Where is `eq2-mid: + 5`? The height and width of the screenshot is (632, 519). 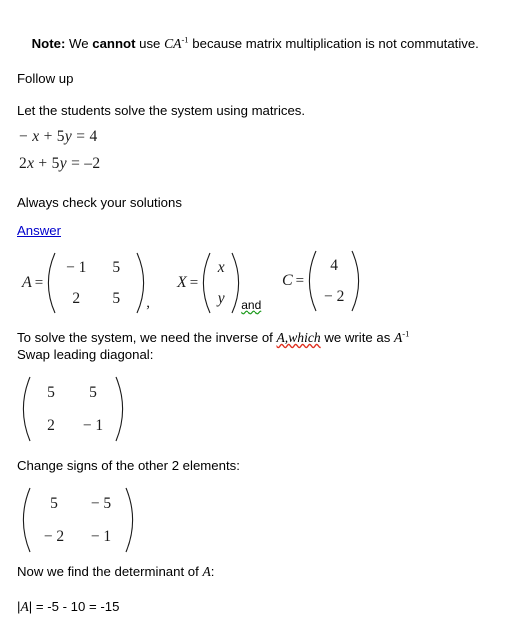 eq2-mid: + 5 is located at coordinates (47, 163).